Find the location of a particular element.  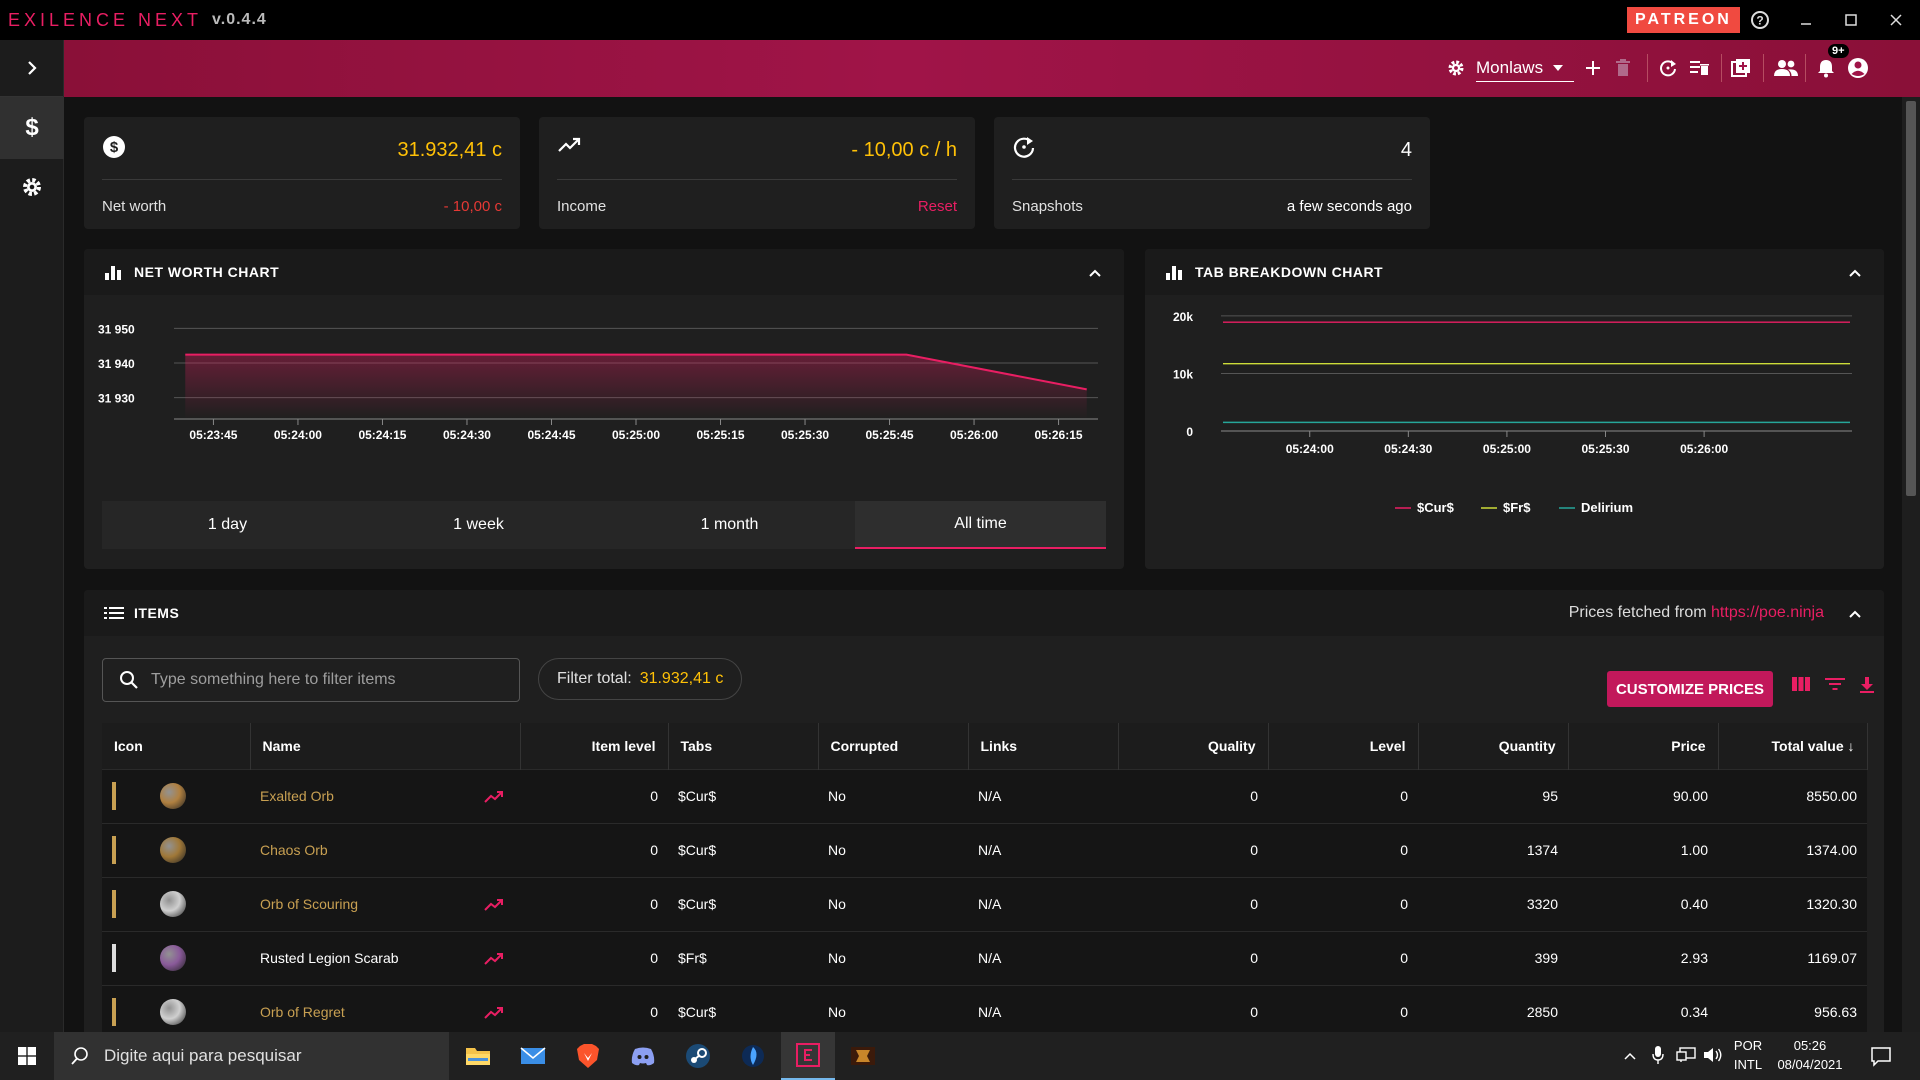

column-header-item-level: Item level is located at coordinates (594, 746).